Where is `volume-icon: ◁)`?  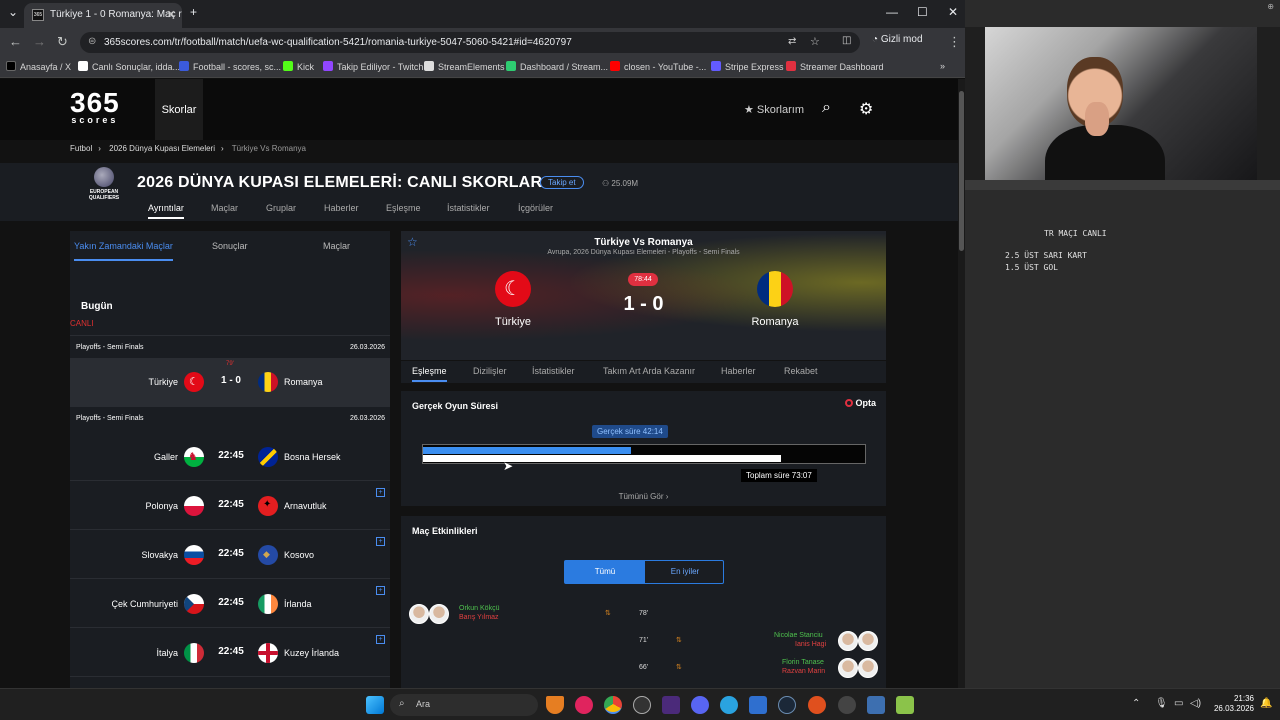 volume-icon: ◁) is located at coordinates (1195, 703).